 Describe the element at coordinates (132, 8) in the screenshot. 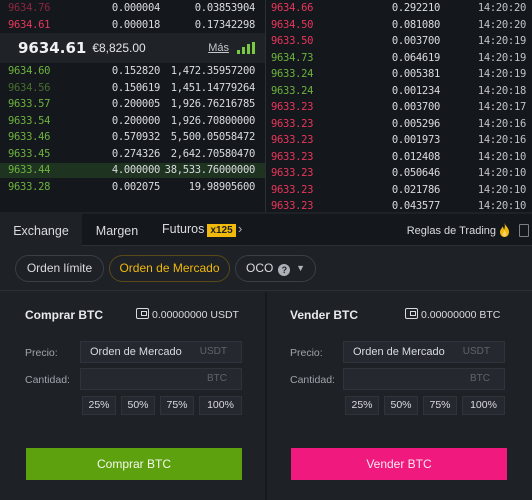

I see `ask-row: 9634.76 0.000004 0.03853904` at that location.